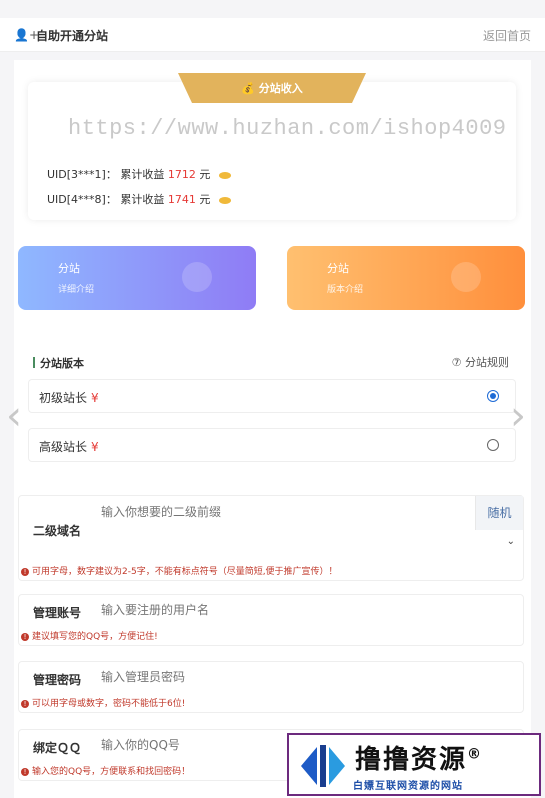  What do you see at coordinates (345, 290) in the screenshot?
I see `card-subtitle: 版本介绍` at bounding box center [345, 290].